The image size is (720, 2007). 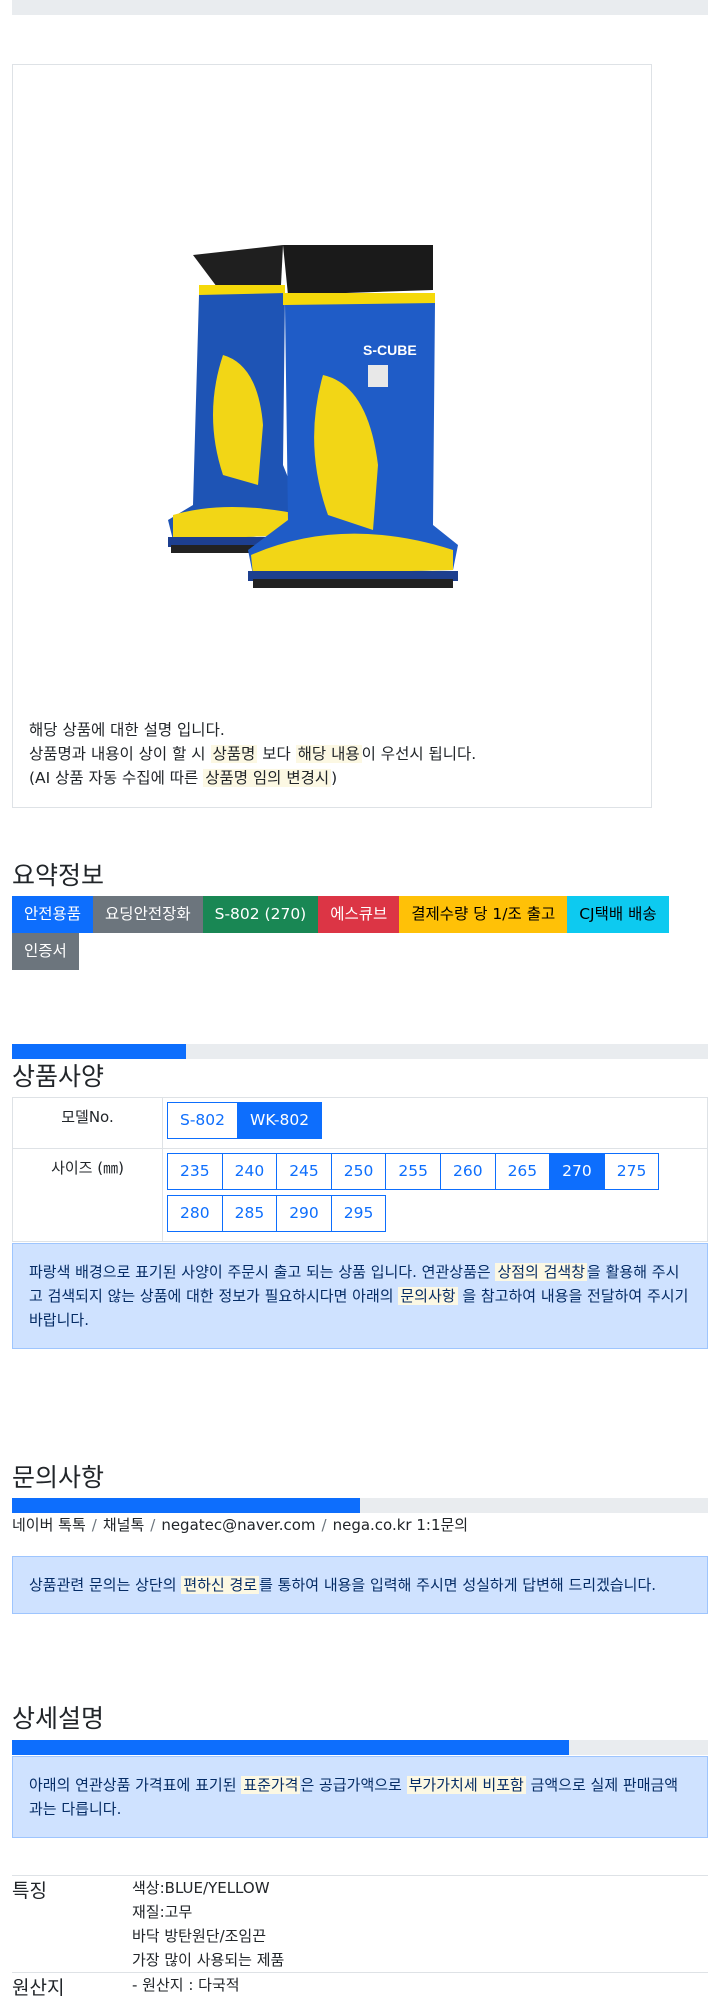 I want to click on desc-line-2: 상품명과 내용이 상이 할 시 상품명 보다 해당 내용 이 우선시 됩니다., so click(x=253, y=754).